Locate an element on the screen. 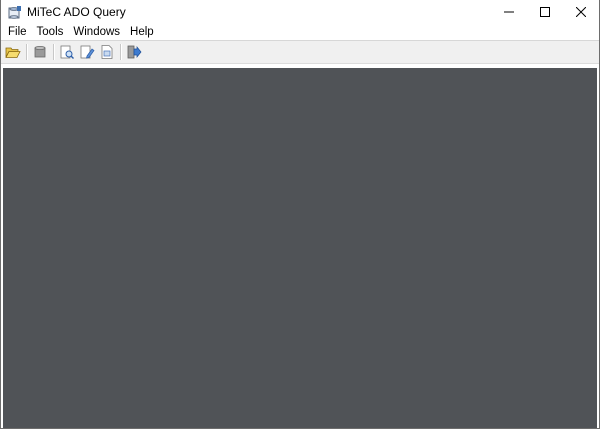 Image resolution: width=600 pixels, height=429 pixels. title-bar: MiTeC ADO Query is located at coordinates (300, 12).